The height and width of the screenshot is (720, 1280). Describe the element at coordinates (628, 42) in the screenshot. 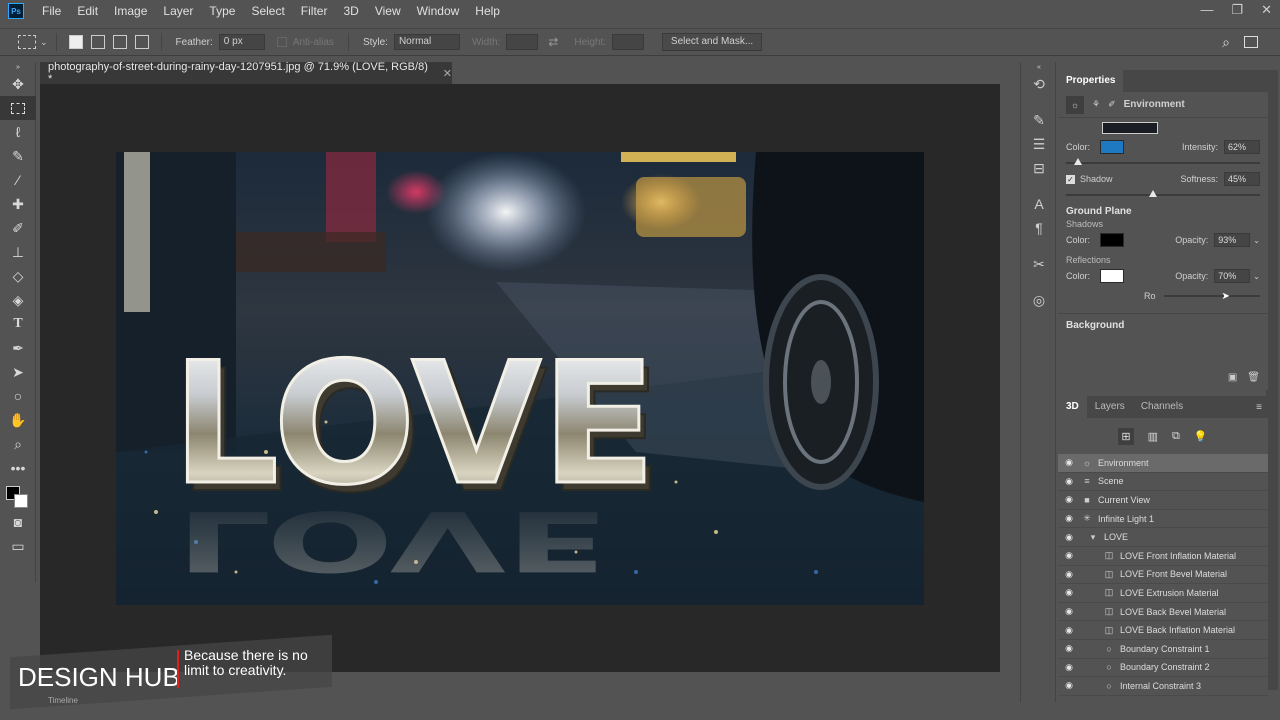

I see `height-input` at that location.